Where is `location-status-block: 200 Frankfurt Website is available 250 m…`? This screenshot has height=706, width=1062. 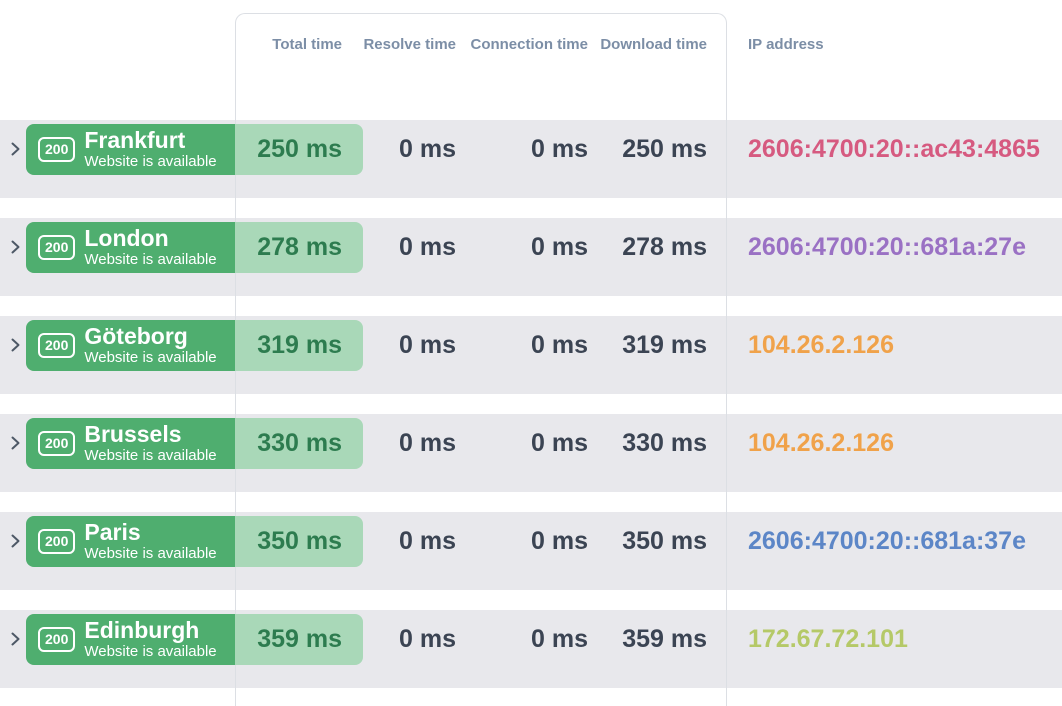 location-status-block: 200 Frankfurt Website is available 250 m… is located at coordinates (194, 149).